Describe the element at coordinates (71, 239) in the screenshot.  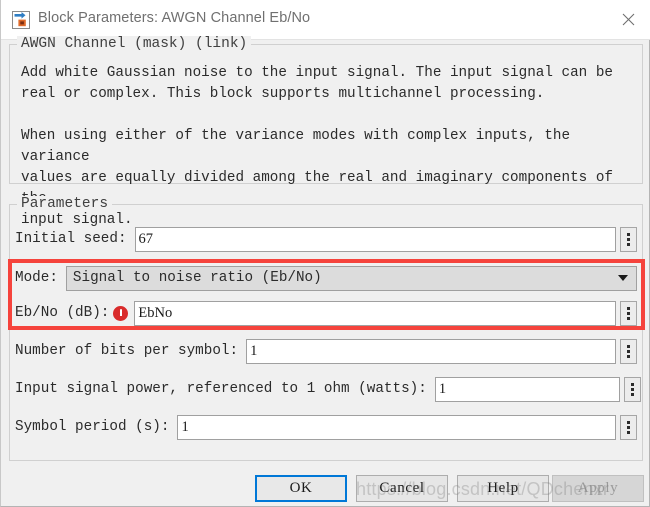
I see `initial-seed-label: Initial seed:` at that location.